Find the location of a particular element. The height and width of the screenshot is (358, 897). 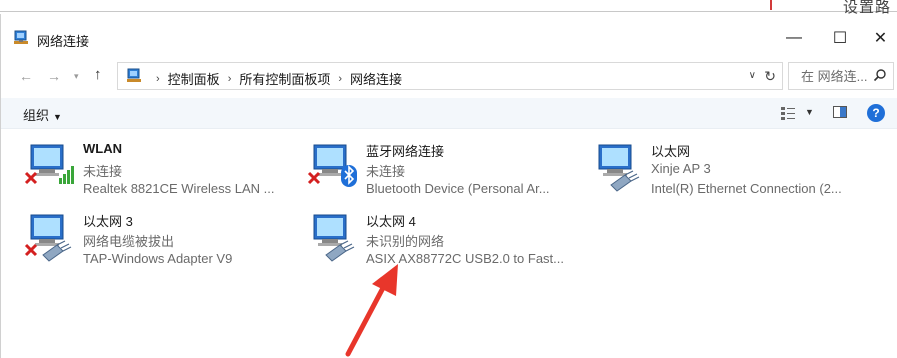

address-history-chevron-icon: ∨ is located at coordinates (752, 75).